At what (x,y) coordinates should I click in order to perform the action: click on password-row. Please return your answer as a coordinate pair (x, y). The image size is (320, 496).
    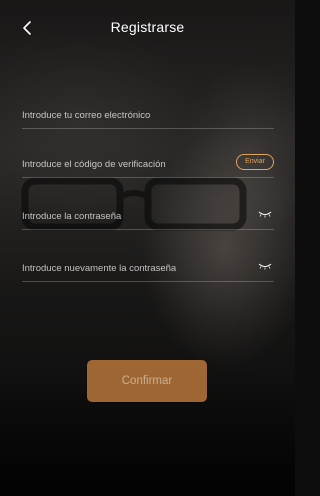
    Looking at the image, I should click on (148, 217).